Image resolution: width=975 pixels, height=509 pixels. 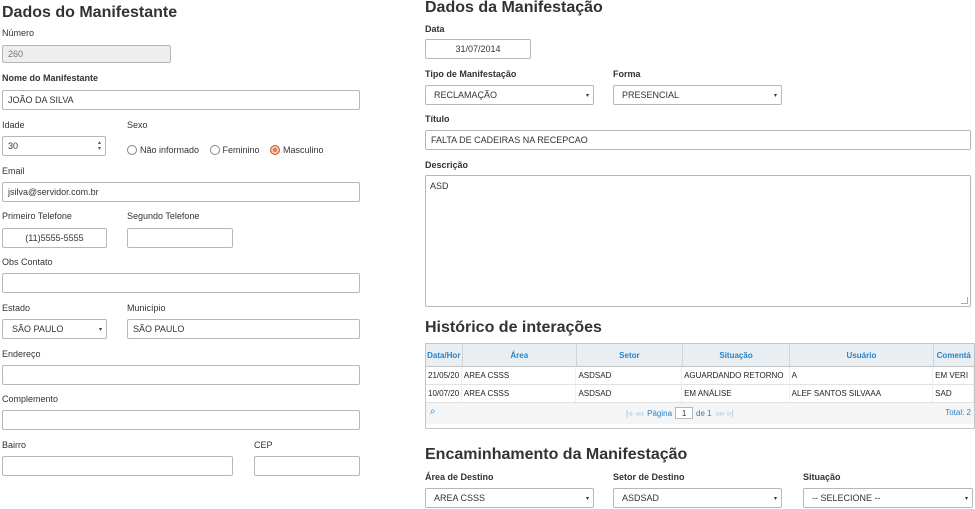 What do you see at coordinates (444, 375) in the screenshot?
I see `grid-cell: 21/05/20` at bounding box center [444, 375].